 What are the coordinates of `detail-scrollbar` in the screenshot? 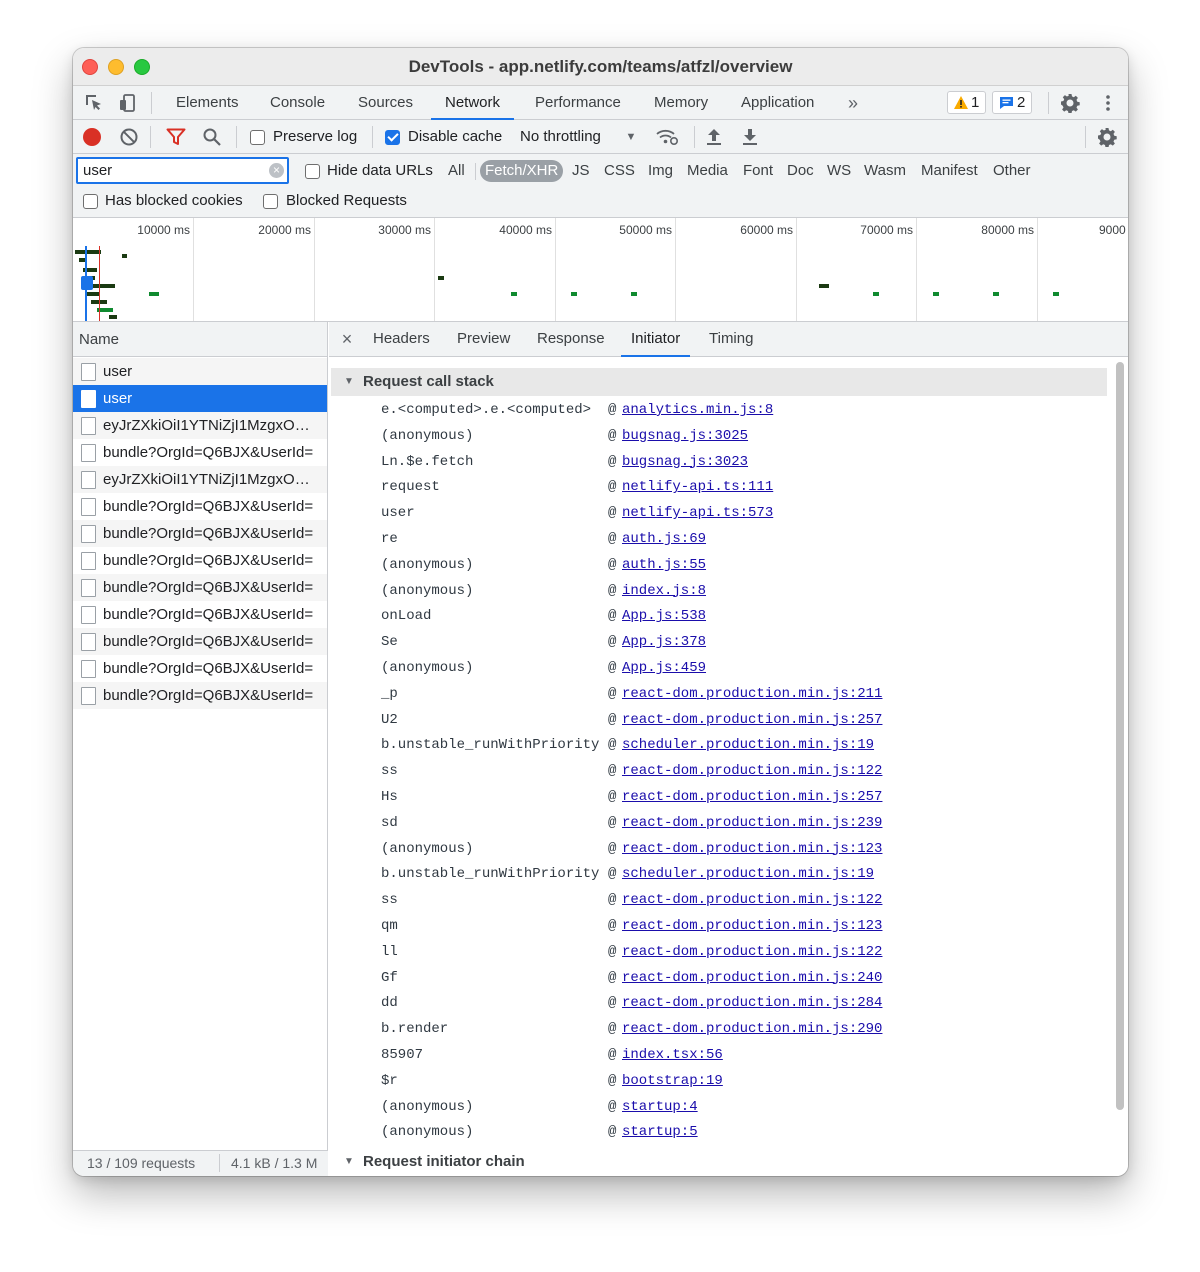 It's located at (1120, 736).